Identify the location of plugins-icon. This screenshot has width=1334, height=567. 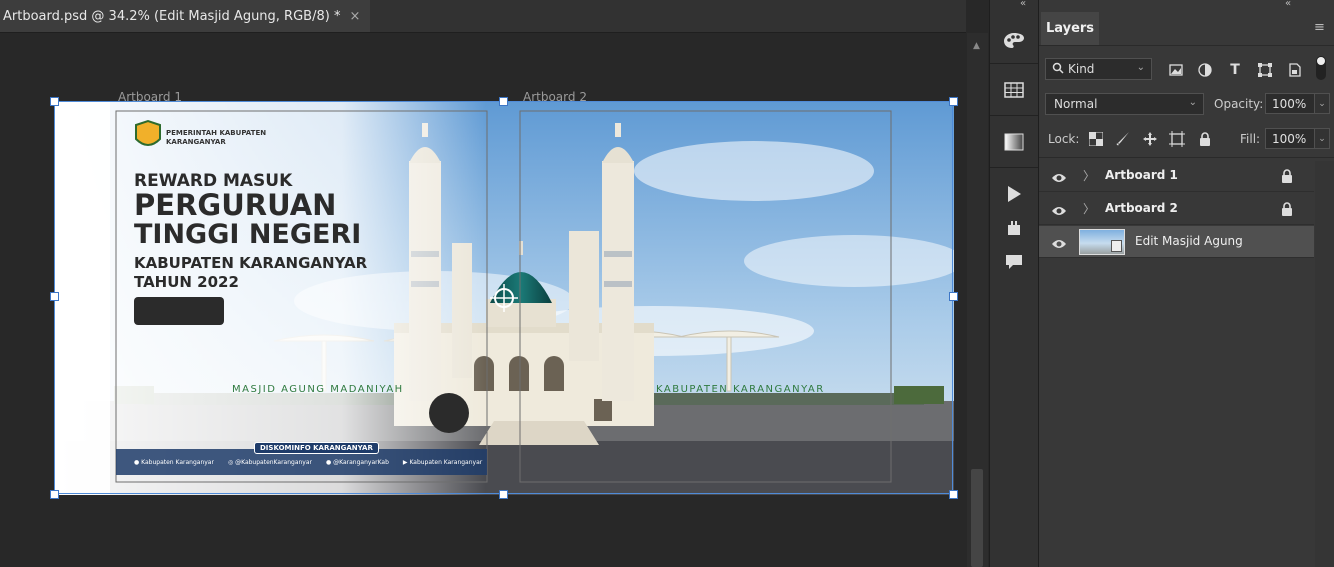
(1014, 228).